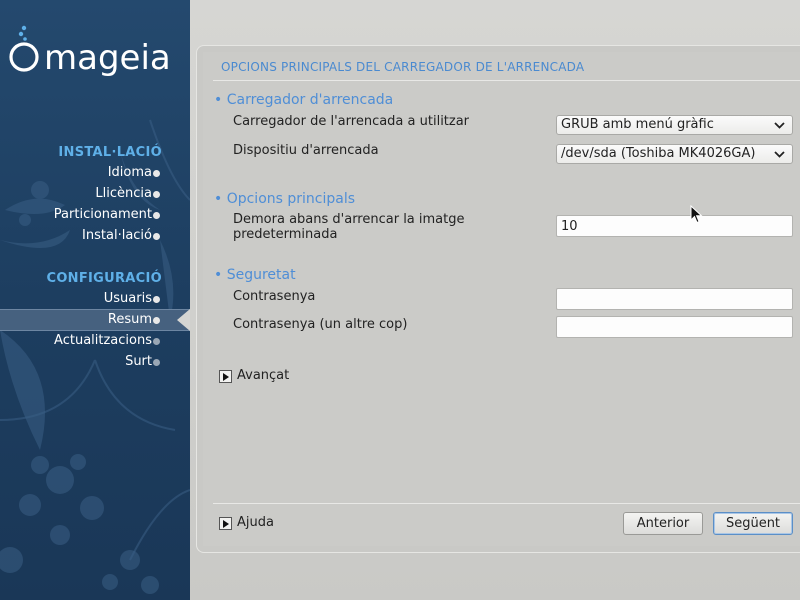  What do you see at coordinates (753, 523) in the screenshot?
I see `next-button: Següent` at bounding box center [753, 523].